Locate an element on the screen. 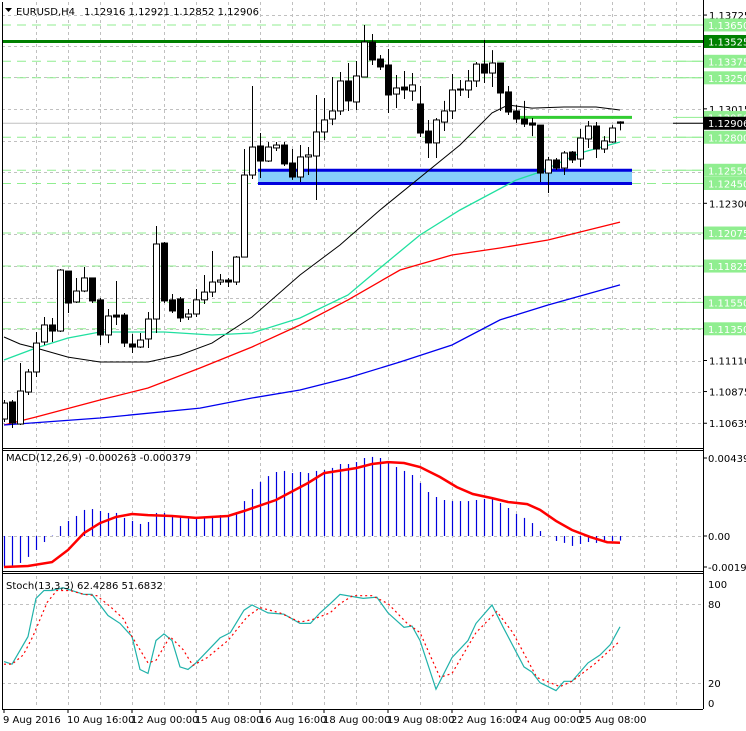 The height and width of the screenshot is (731, 746). stochastic-panel is located at coordinates (312, 639).